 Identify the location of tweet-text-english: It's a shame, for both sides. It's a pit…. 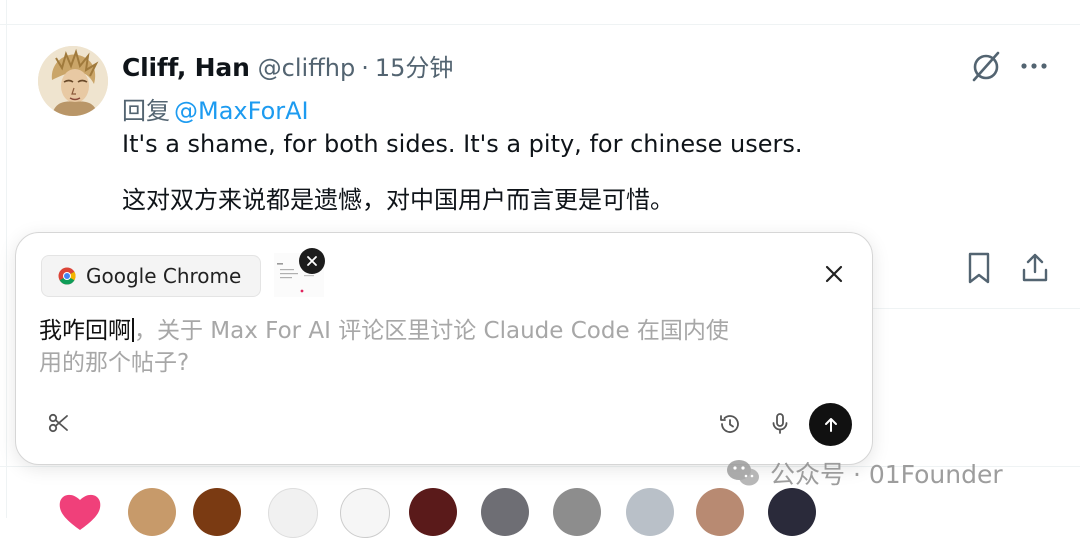
(462, 144).